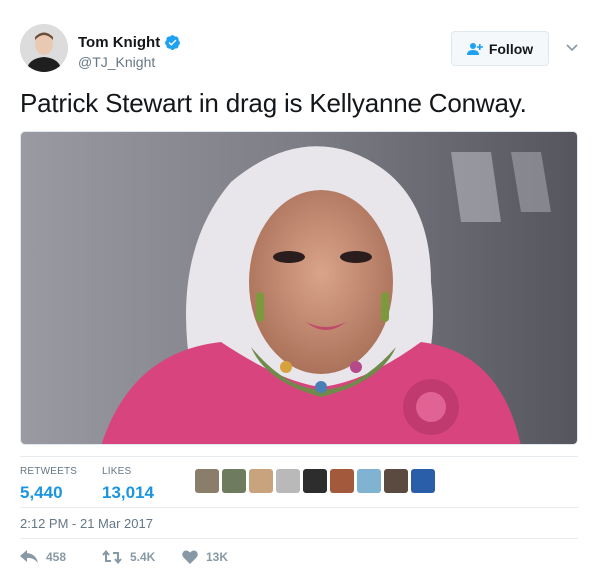 The width and height of the screenshot is (593, 587). I want to click on likers-avatars, so click(316, 481).